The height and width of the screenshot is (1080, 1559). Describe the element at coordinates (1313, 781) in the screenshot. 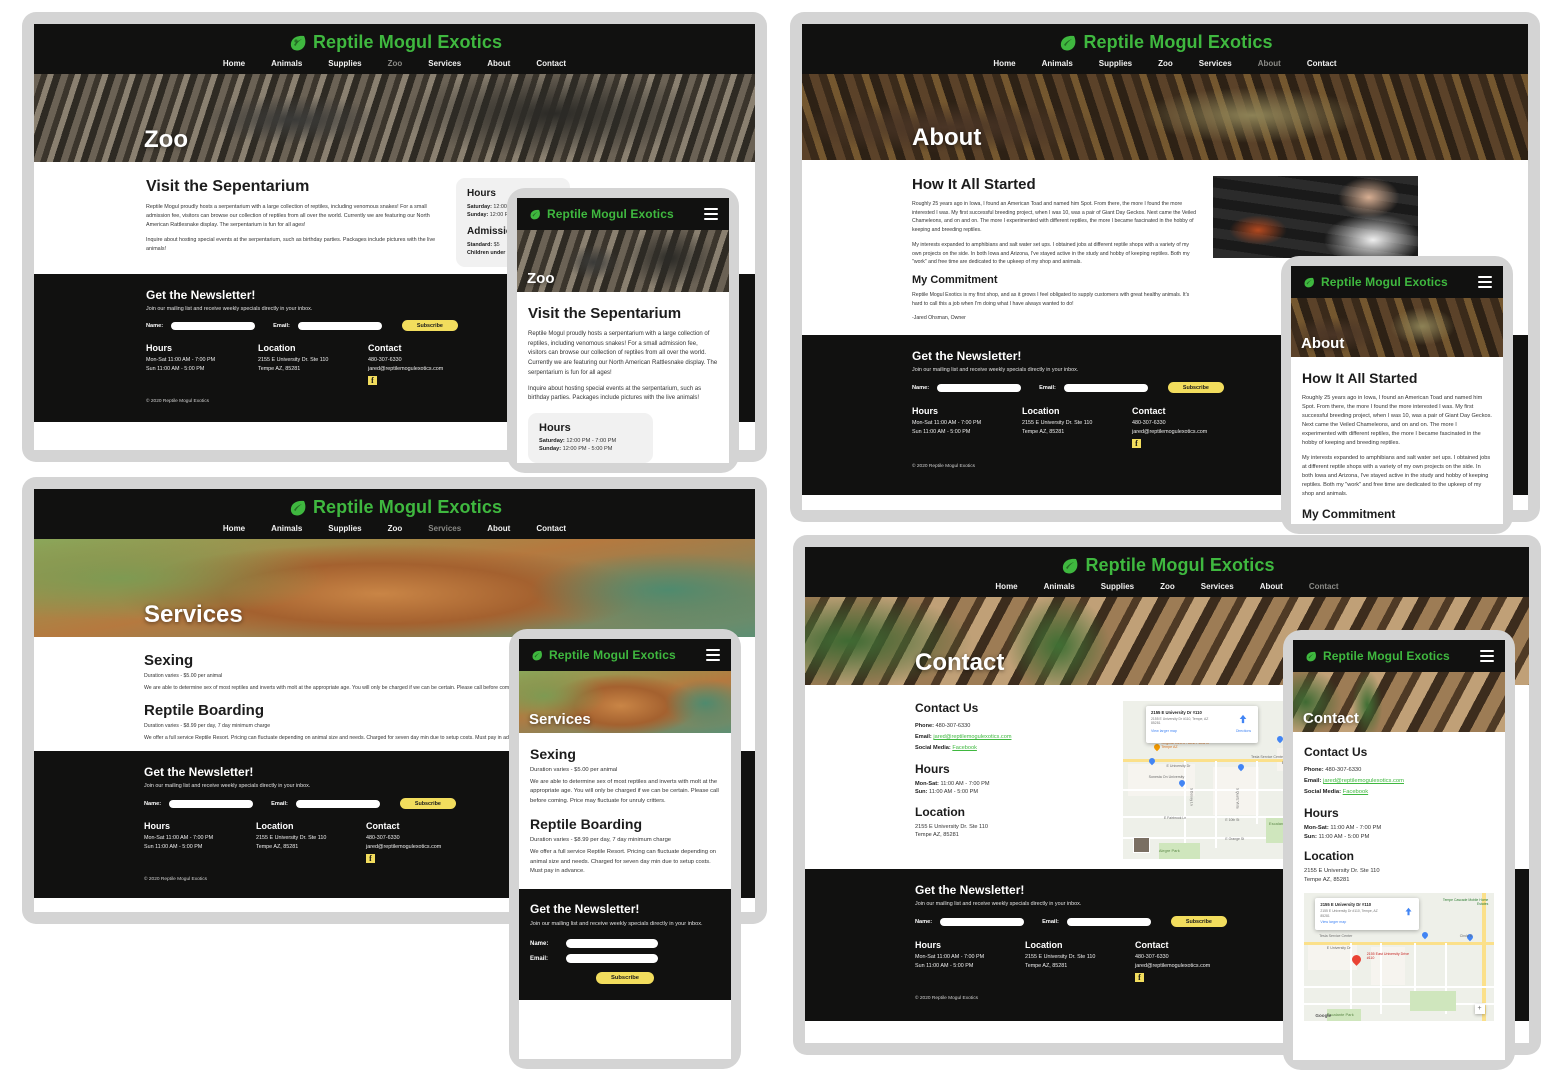

I see `contact-email-label: Email:` at that location.